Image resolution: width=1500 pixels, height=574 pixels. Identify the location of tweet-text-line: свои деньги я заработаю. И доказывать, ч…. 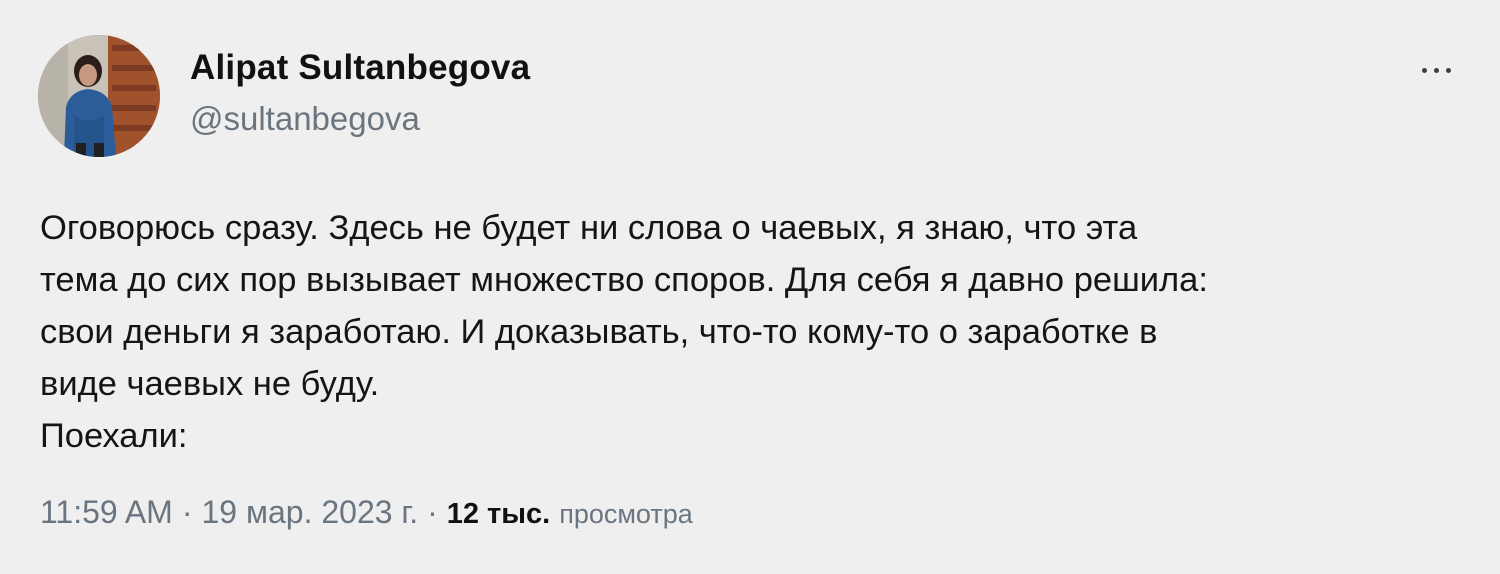
(599, 332).